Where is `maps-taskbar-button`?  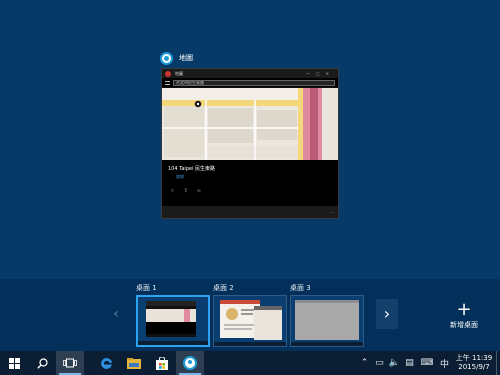 maps-taskbar-button is located at coordinates (190, 363).